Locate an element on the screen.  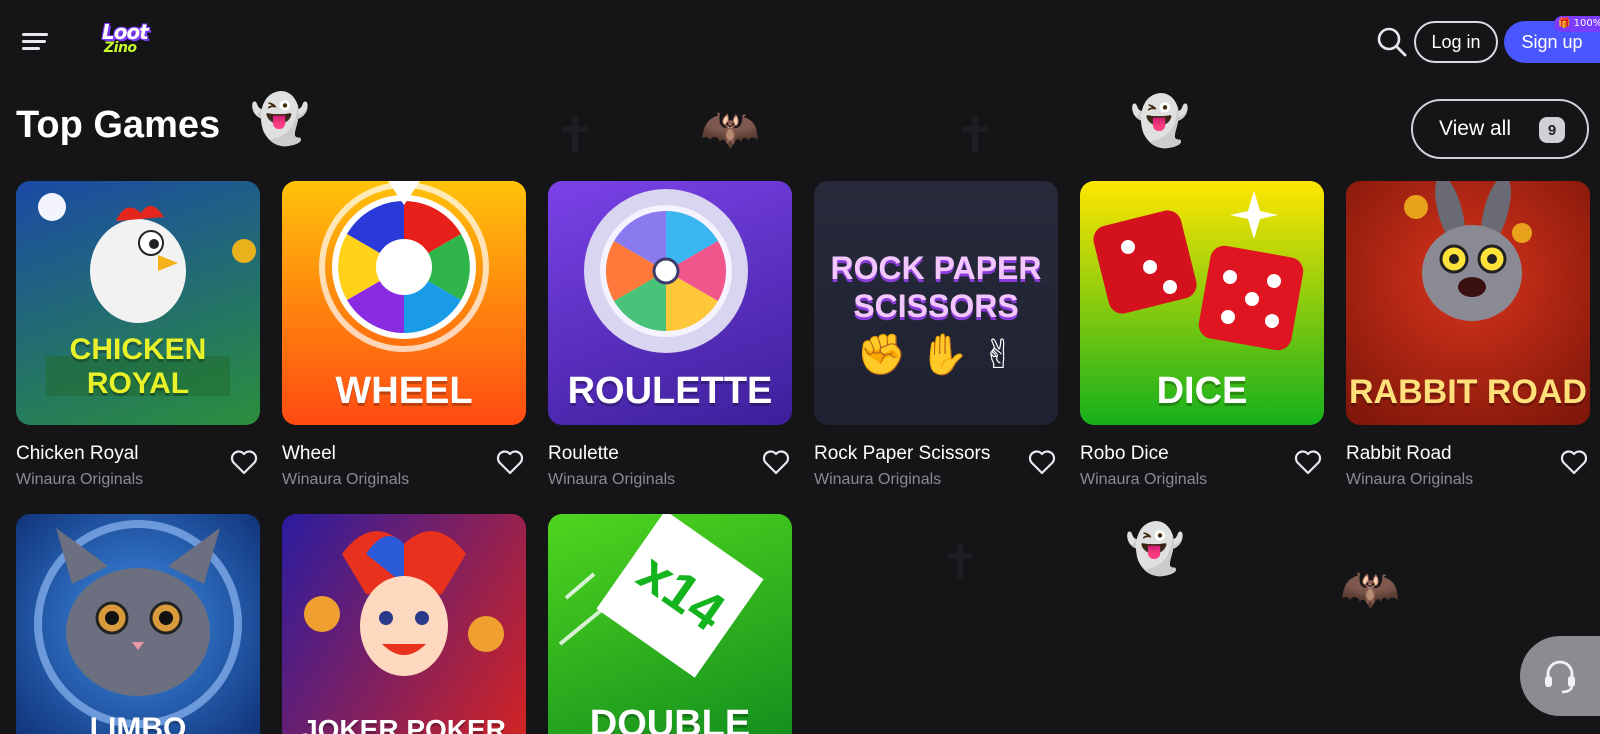
cat-astronaut-art is located at coordinates (138, 624).